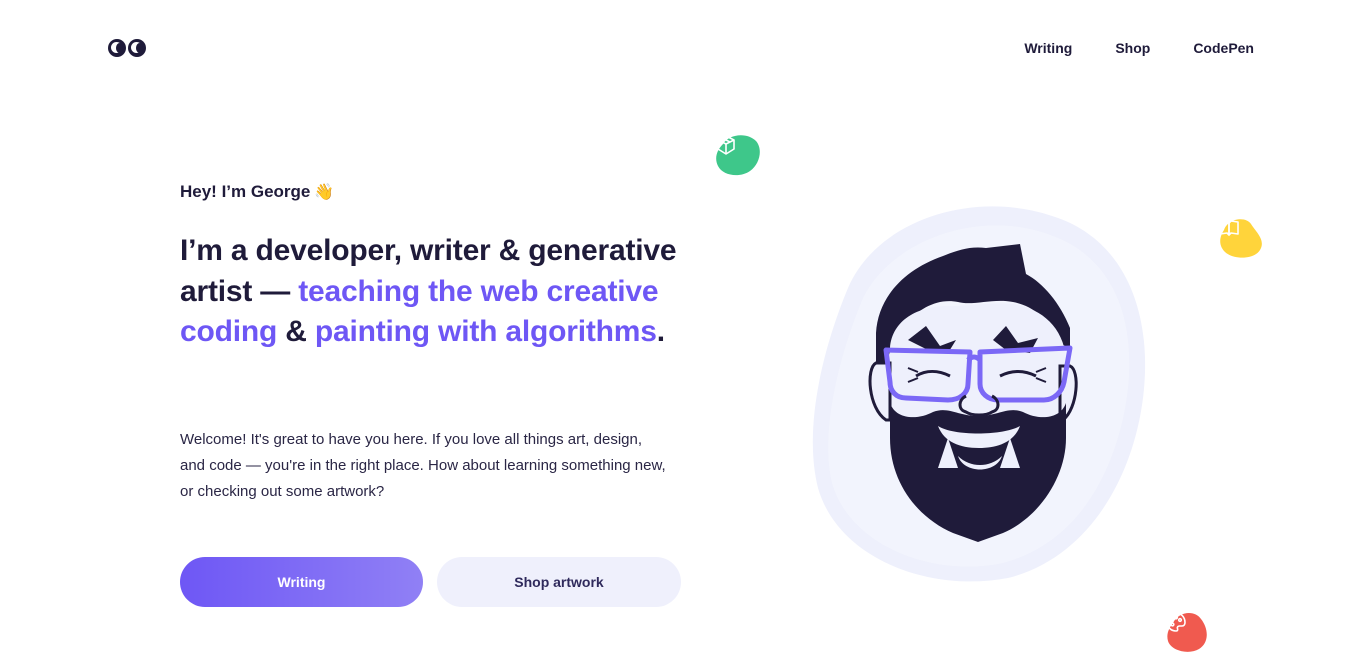 This screenshot has width=1357, height=653. Describe the element at coordinates (301, 582) in the screenshot. I see `writing-button: Writing` at that location.